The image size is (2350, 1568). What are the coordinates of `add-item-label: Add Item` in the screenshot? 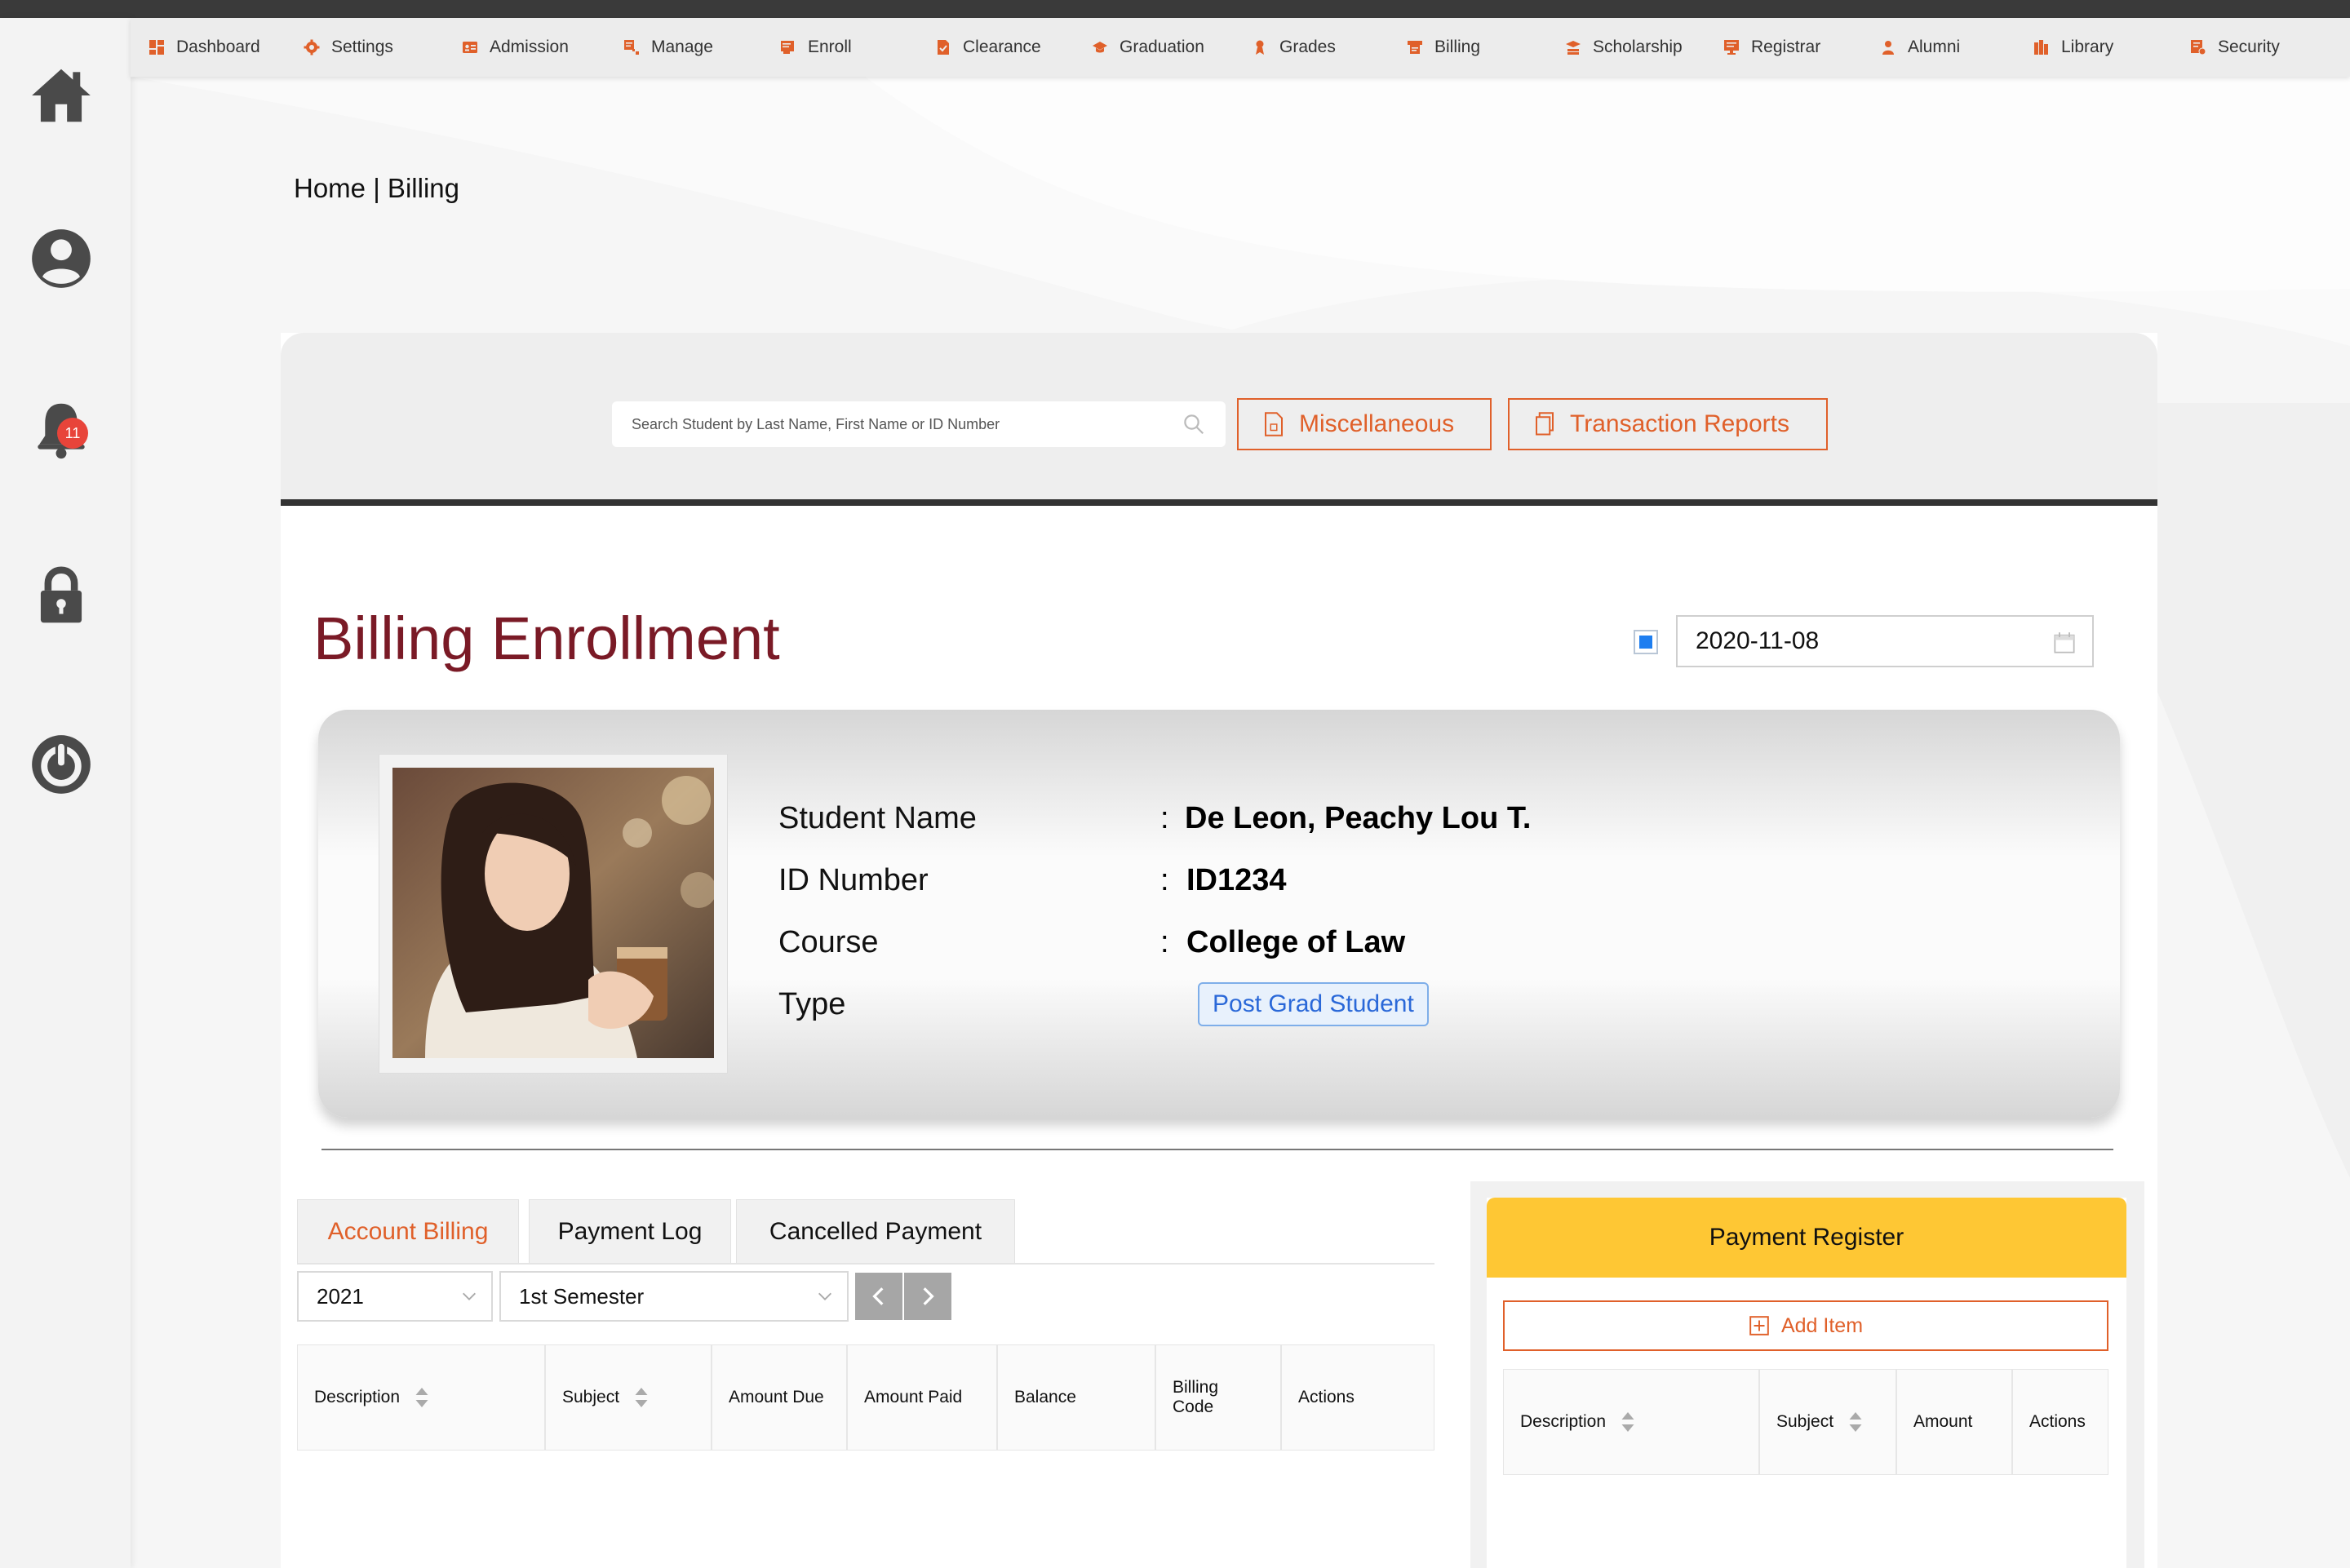 It's located at (1822, 1325).